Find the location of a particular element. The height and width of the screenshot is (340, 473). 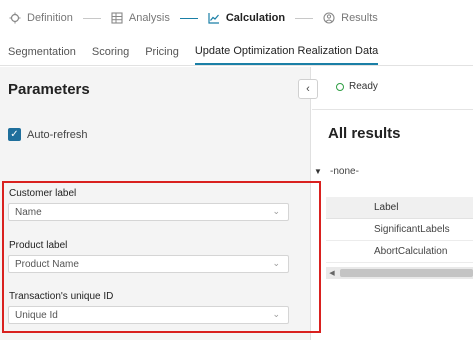

horizontal-scrollbar: ◀ is located at coordinates (399, 273).